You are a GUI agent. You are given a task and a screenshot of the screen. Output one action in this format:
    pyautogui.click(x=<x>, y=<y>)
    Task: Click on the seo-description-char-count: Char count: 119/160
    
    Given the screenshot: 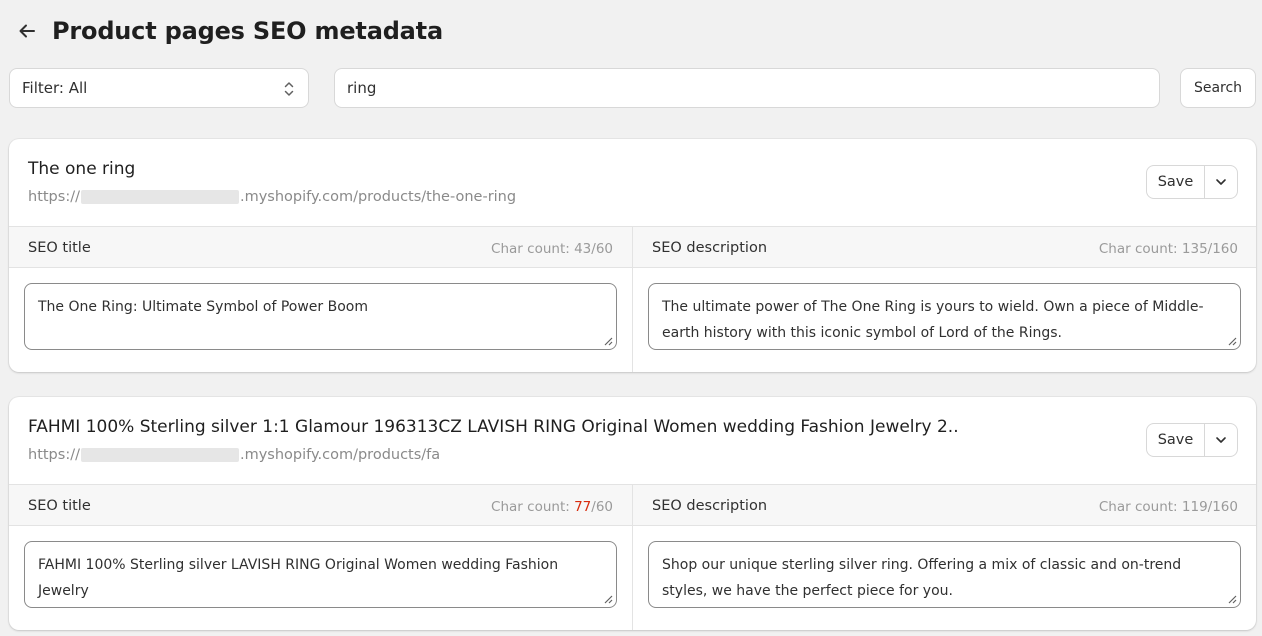 What is the action you would take?
    pyautogui.click(x=1168, y=507)
    